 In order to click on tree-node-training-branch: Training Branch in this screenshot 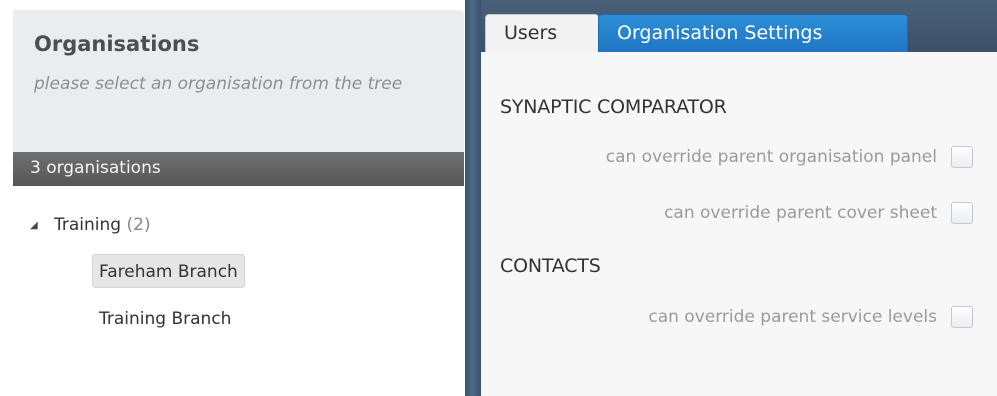, I will do `click(165, 318)`.